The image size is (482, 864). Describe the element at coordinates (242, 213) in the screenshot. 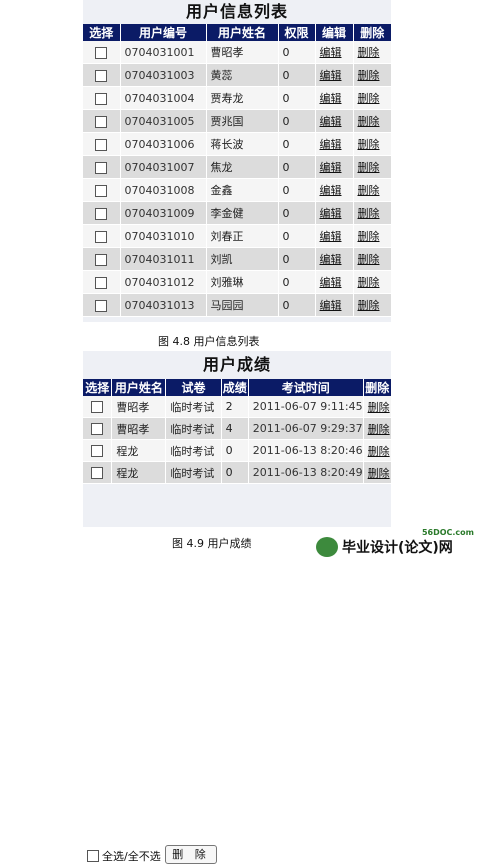

I see `user-name-cell: 李金健` at that location.